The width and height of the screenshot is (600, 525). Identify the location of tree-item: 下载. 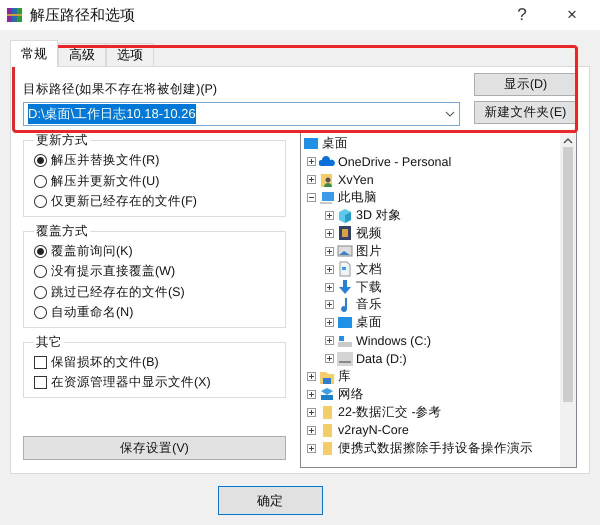
(369, 287).